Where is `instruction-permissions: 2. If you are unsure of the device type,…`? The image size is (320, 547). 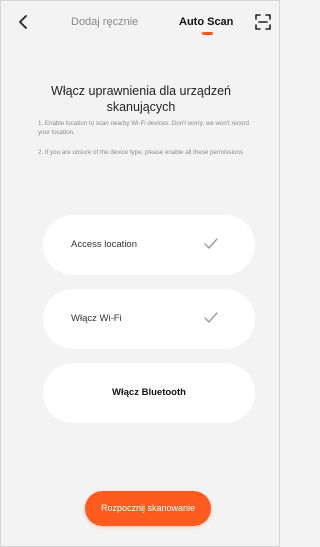 instruction-permissions: 2. If you are unsure of the device type,… is located at coordinates (140, 152).